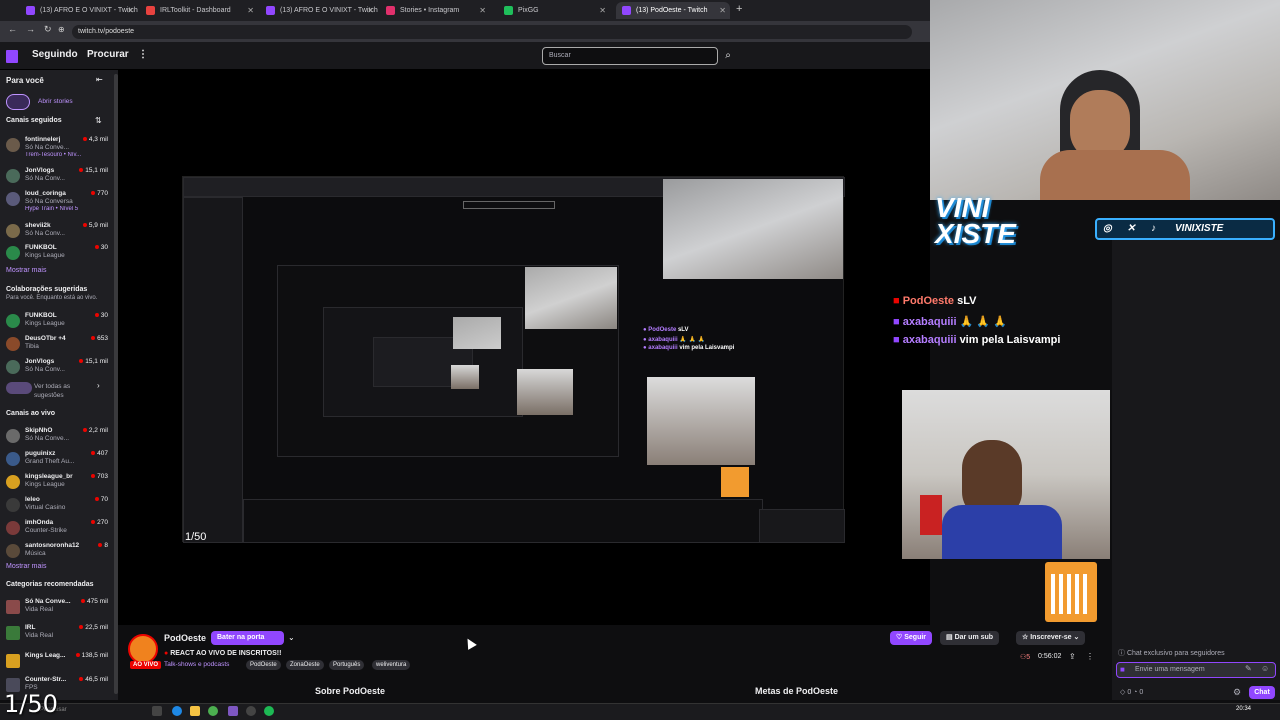 This screenshot has height=720, width=1280. What do you see at coordinates (40, 453) in the screenshot?
I see `channel-name: puguinixz` at bounding box center [40, 453].